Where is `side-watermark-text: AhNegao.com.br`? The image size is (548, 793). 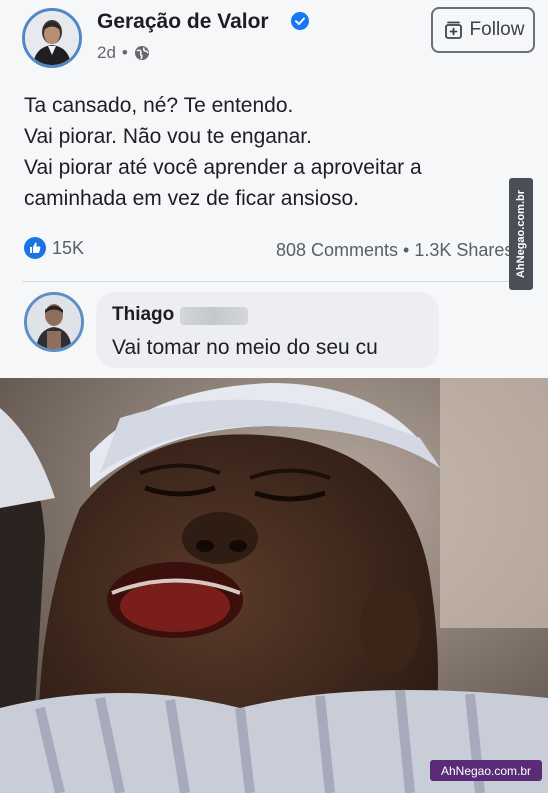
side-watermark-text: AhNegao.com.br is located at coordinates (521, 234).